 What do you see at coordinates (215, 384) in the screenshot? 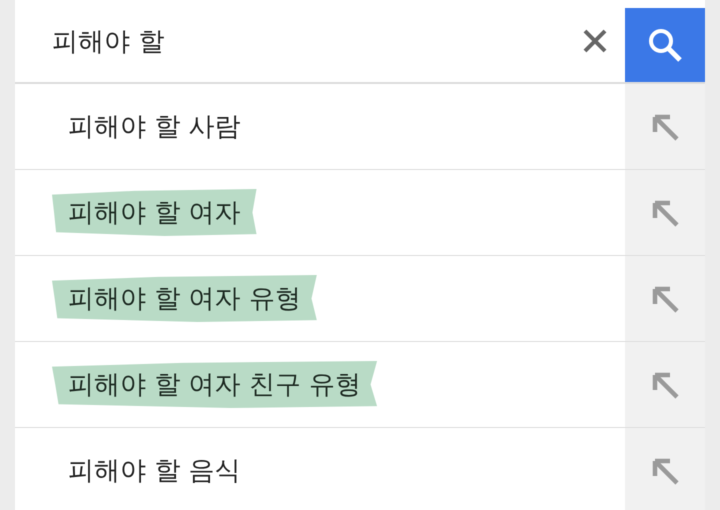
I see `suggestion-link: 피해야 할 여자 친구 유형` at bounding box center [215, 384].